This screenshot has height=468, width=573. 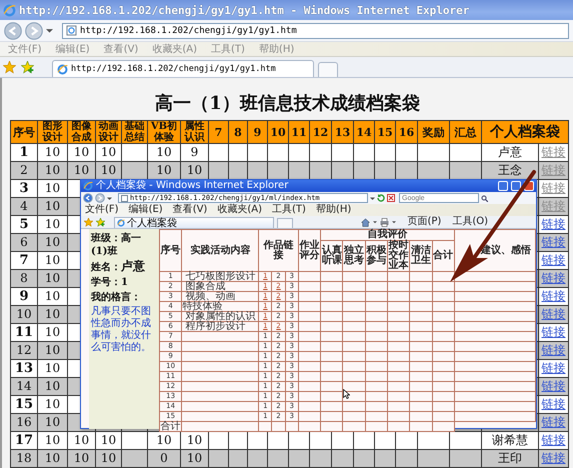 What do you see at coordinates (387, 235) in the screenshot?
I see `column-header: 自我评价` at bounding box center [387, 235].